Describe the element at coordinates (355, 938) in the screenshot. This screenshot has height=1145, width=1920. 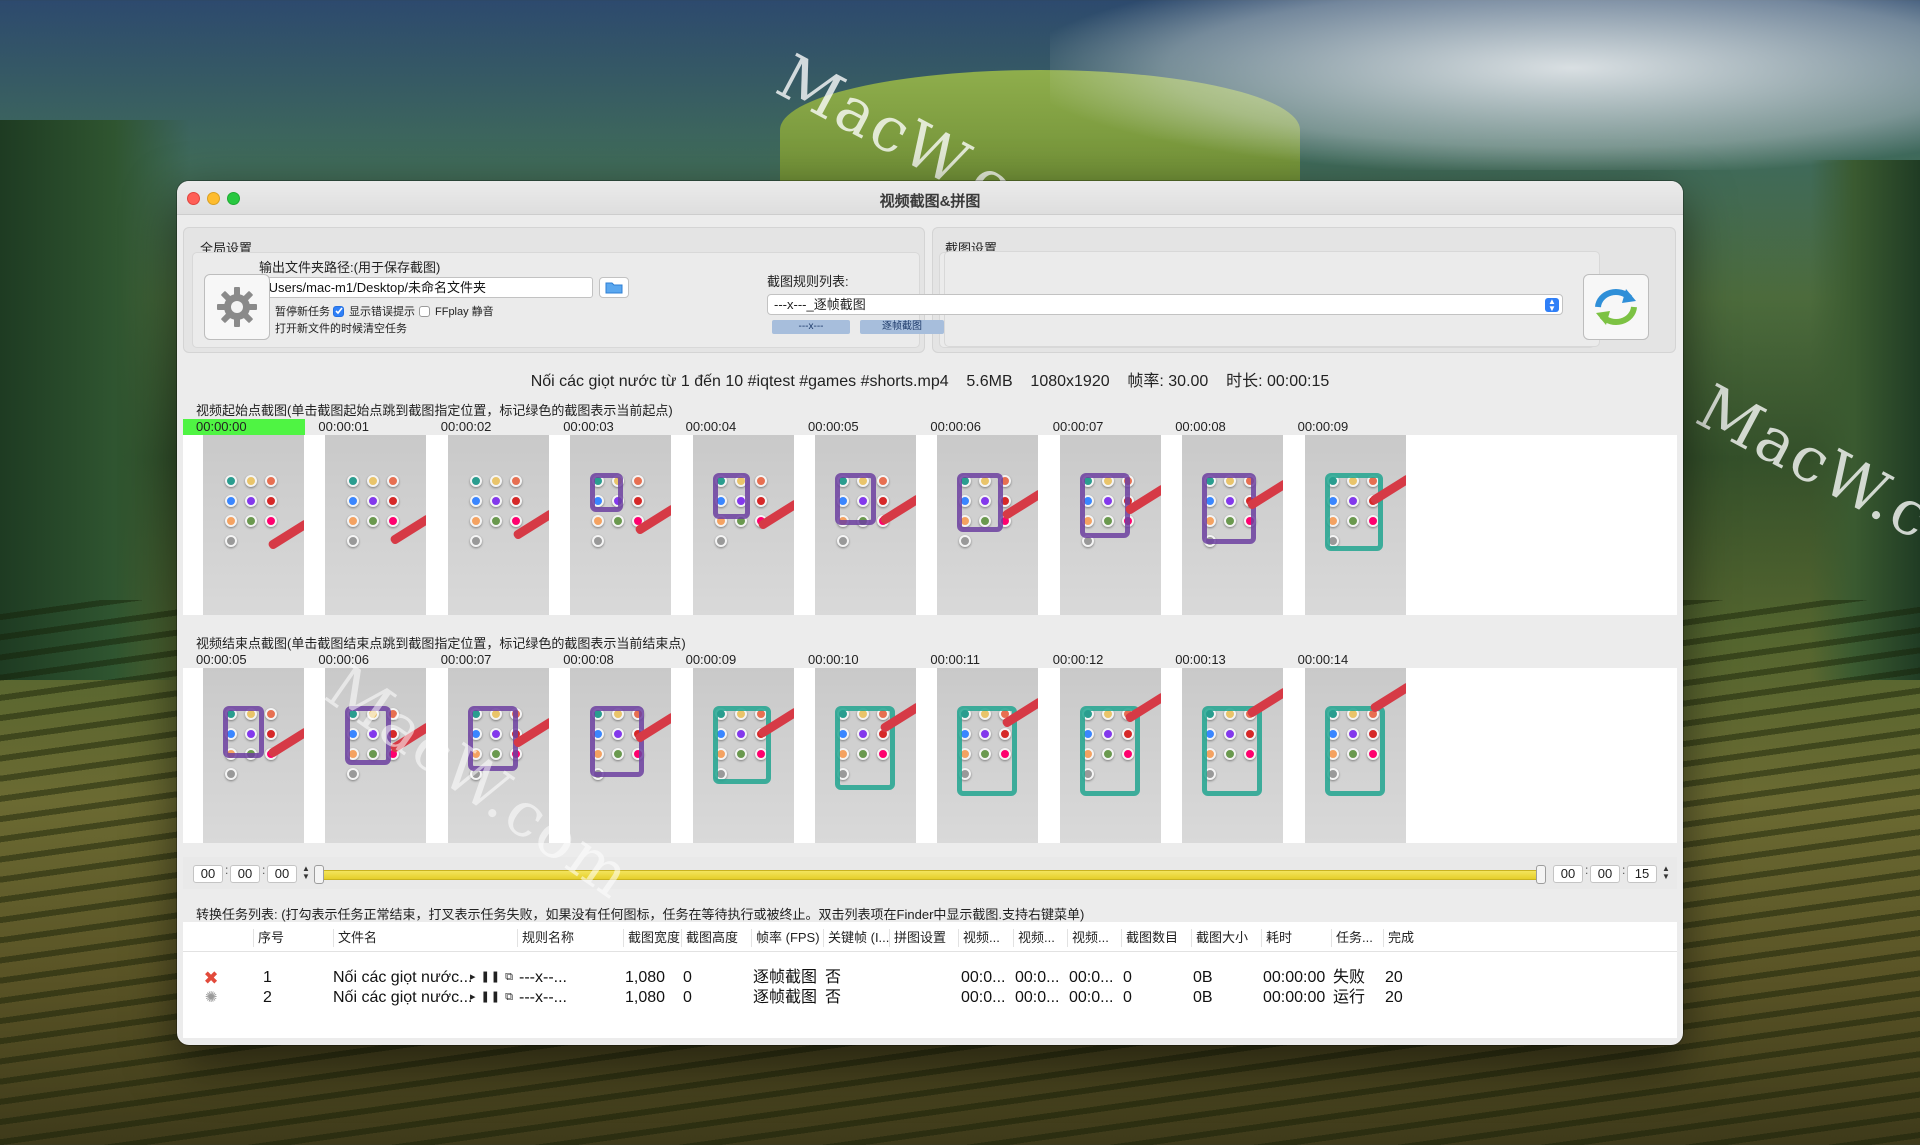
I see `column-header: 文件名` at that location.